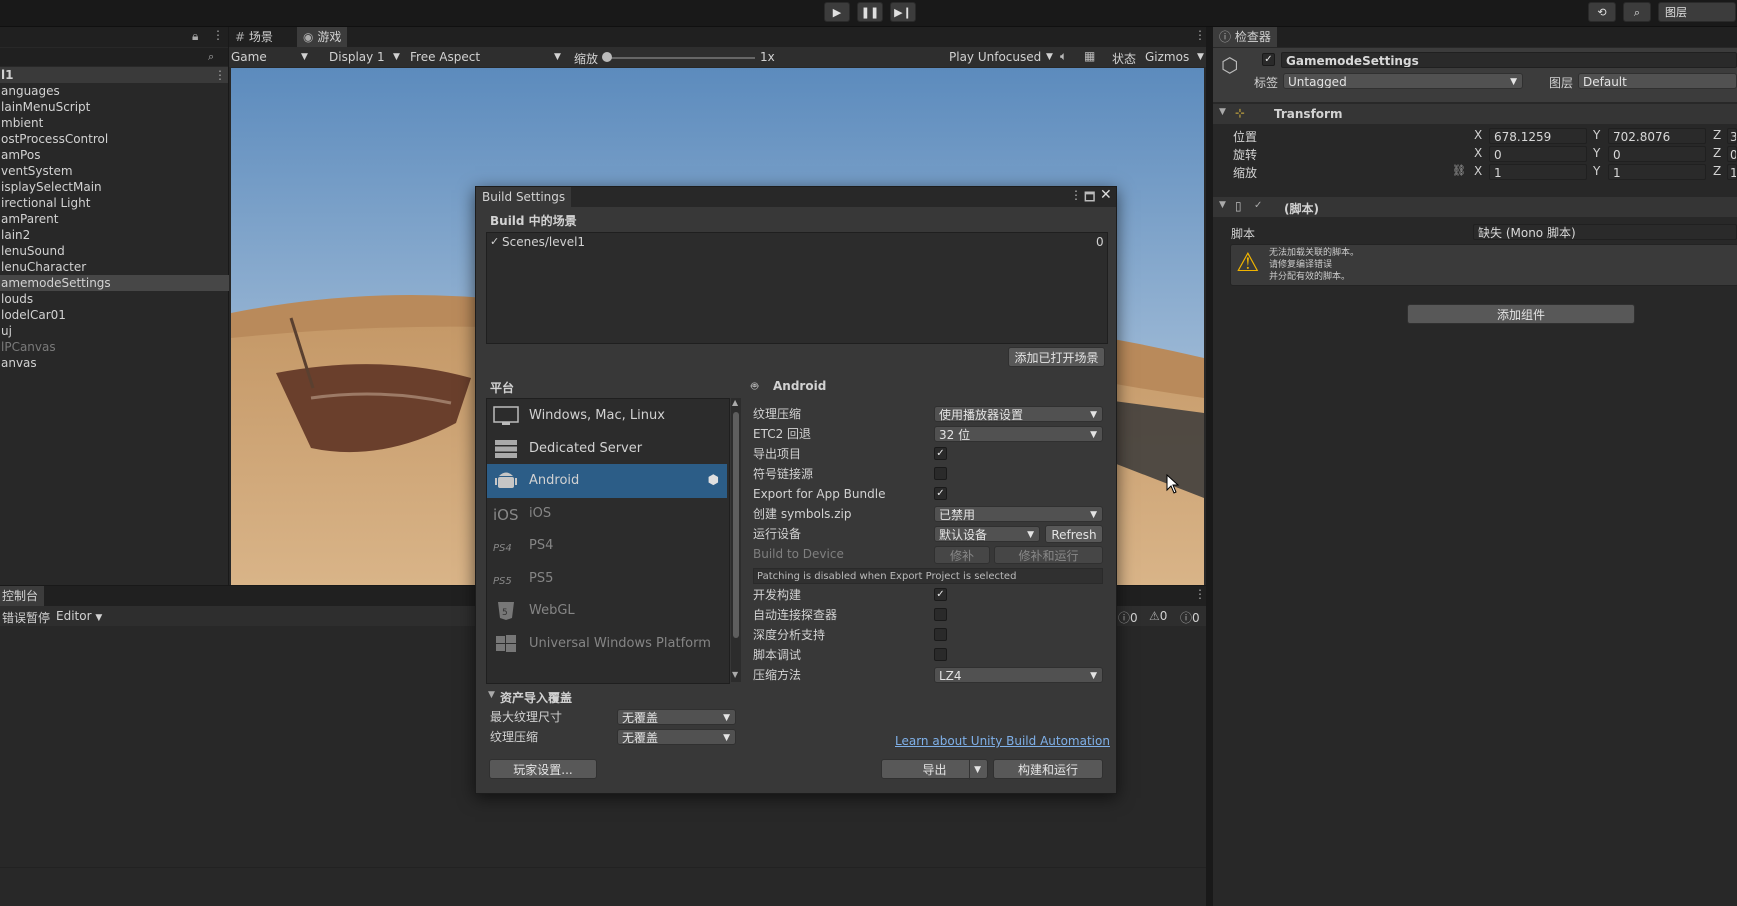 Image resolution: width=1737 pixels, height=906 pixels. What do you see at coordinates (114, 251) in the screenshot?
I see `hierarchy-item: lenuSound` at bounding box center [114, 251].